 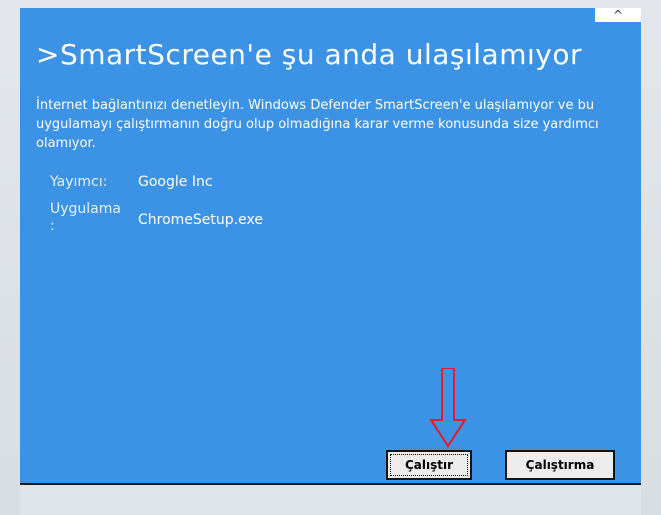 I want to click on publisher-value: Google Inc, so click(x=175, y=182).